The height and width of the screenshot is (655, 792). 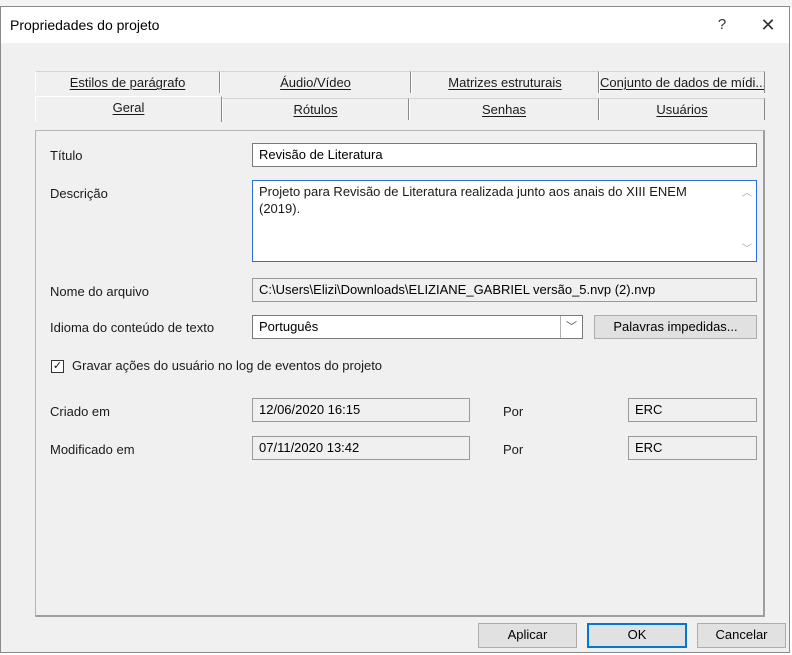 What do you see at coordinates (80, 411) in the screenshot?
I see `created-label: Criado em` at bounding box center [80, 411].